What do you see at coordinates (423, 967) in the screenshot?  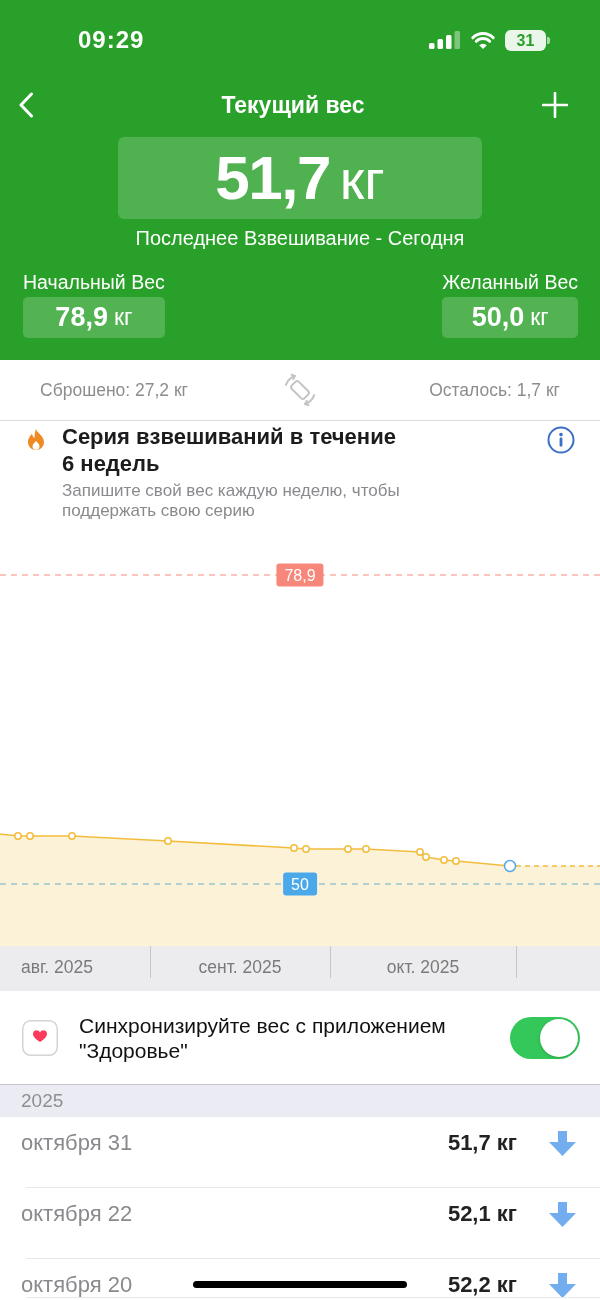 I see `month-label: окт. 2025` at bounding box center [423, 967].